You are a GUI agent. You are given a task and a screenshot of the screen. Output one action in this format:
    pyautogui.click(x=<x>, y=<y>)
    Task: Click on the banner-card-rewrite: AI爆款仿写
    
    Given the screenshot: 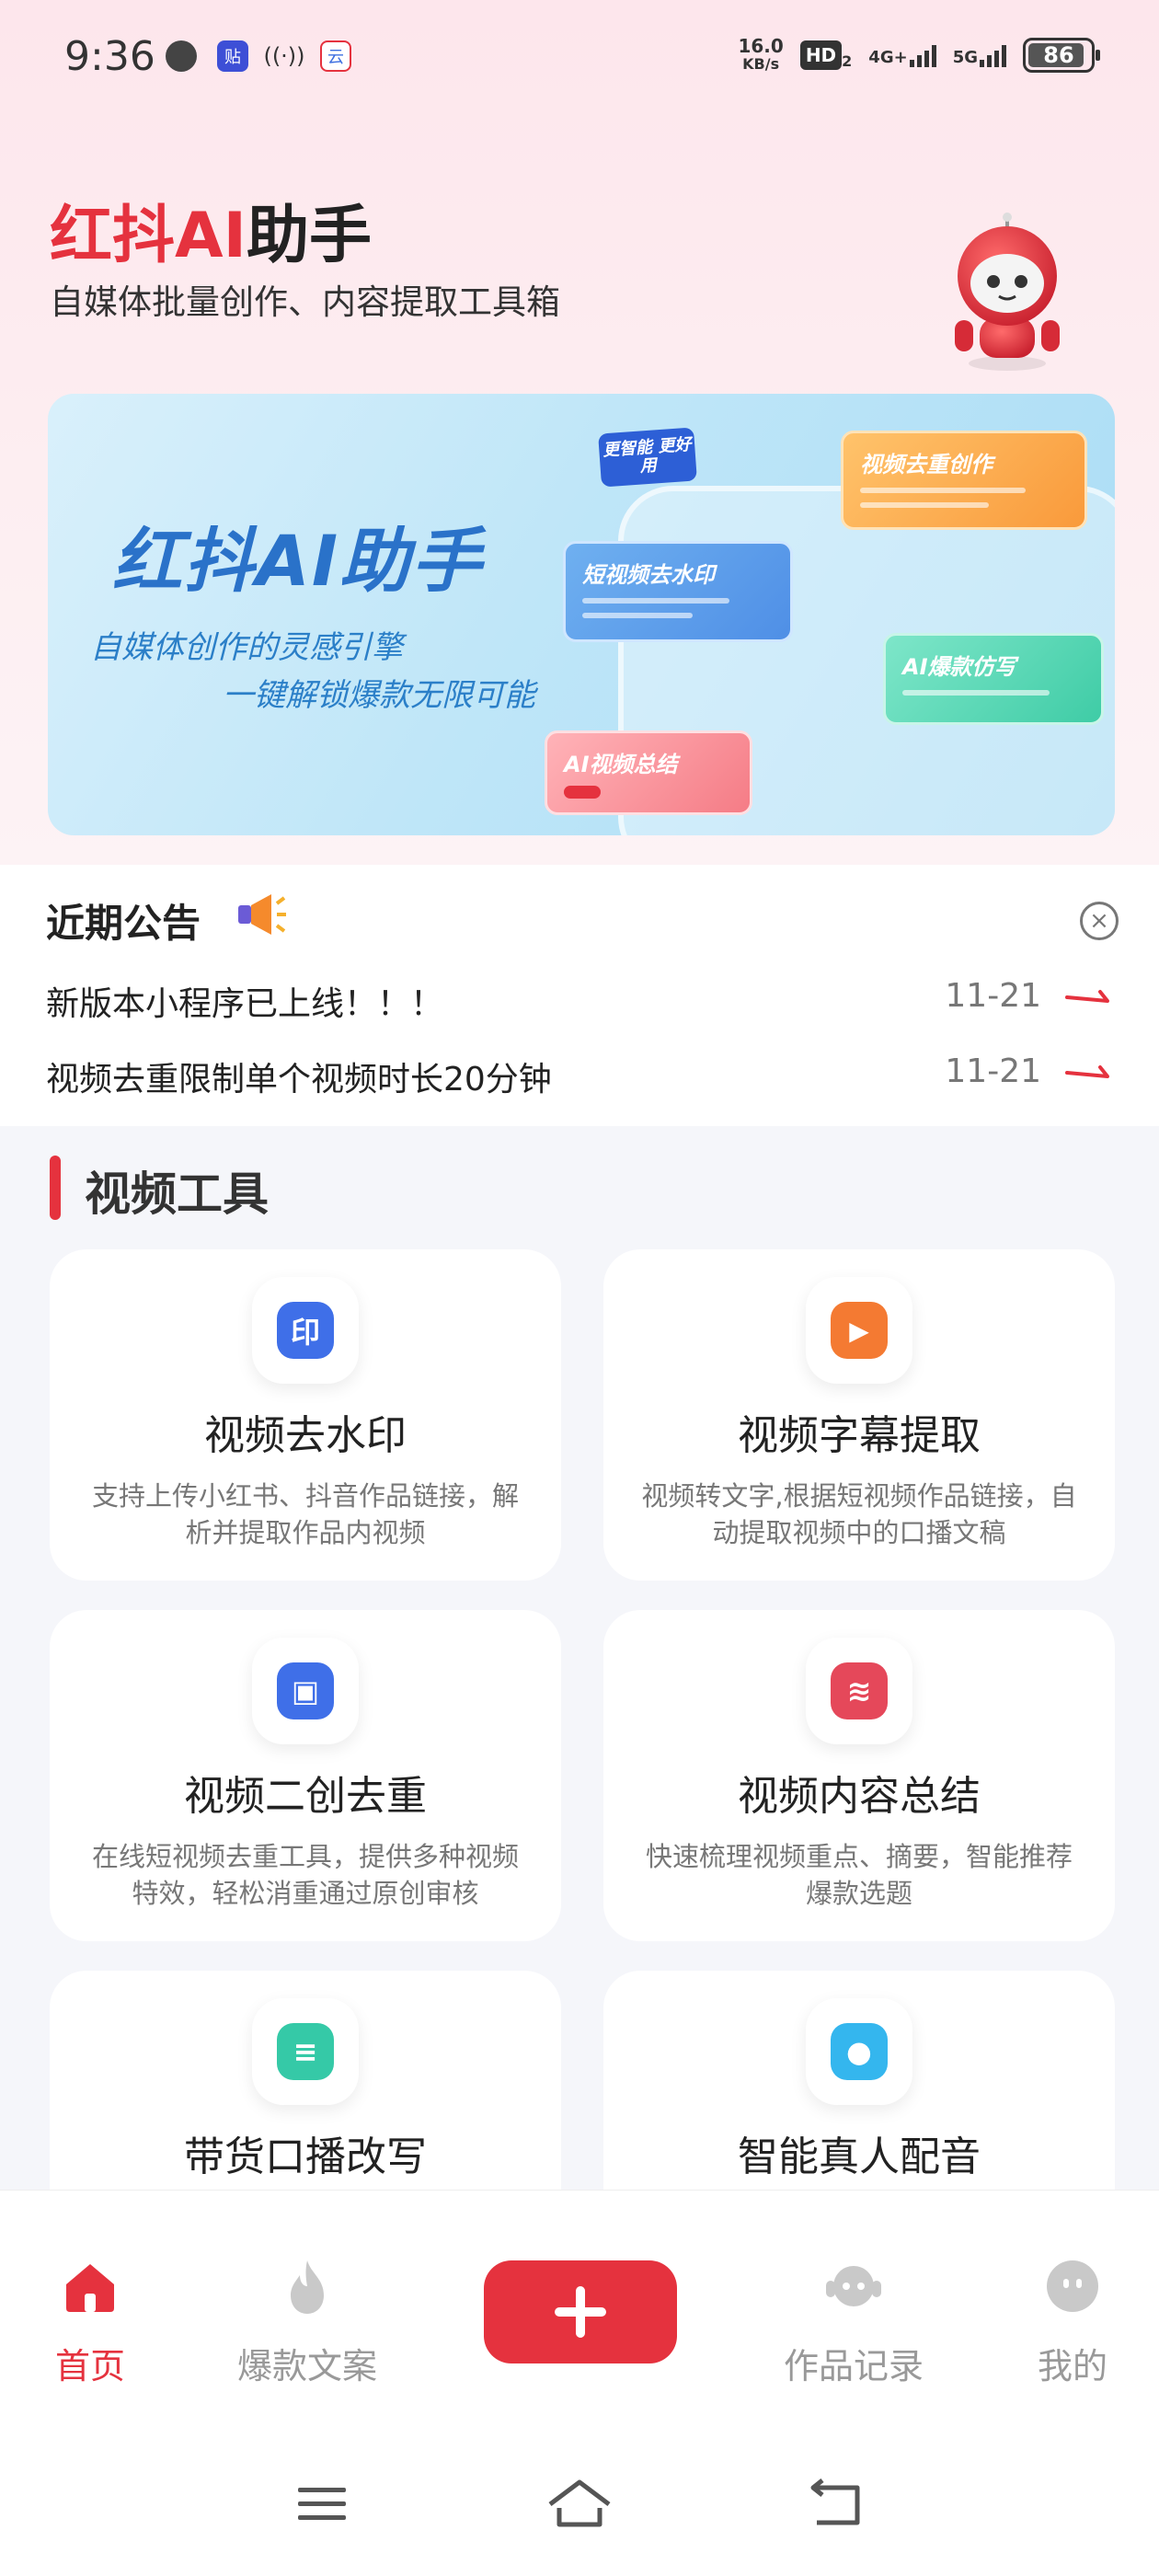 What is the action you would take?
    pyautogui.click(x=993, y=679)
    